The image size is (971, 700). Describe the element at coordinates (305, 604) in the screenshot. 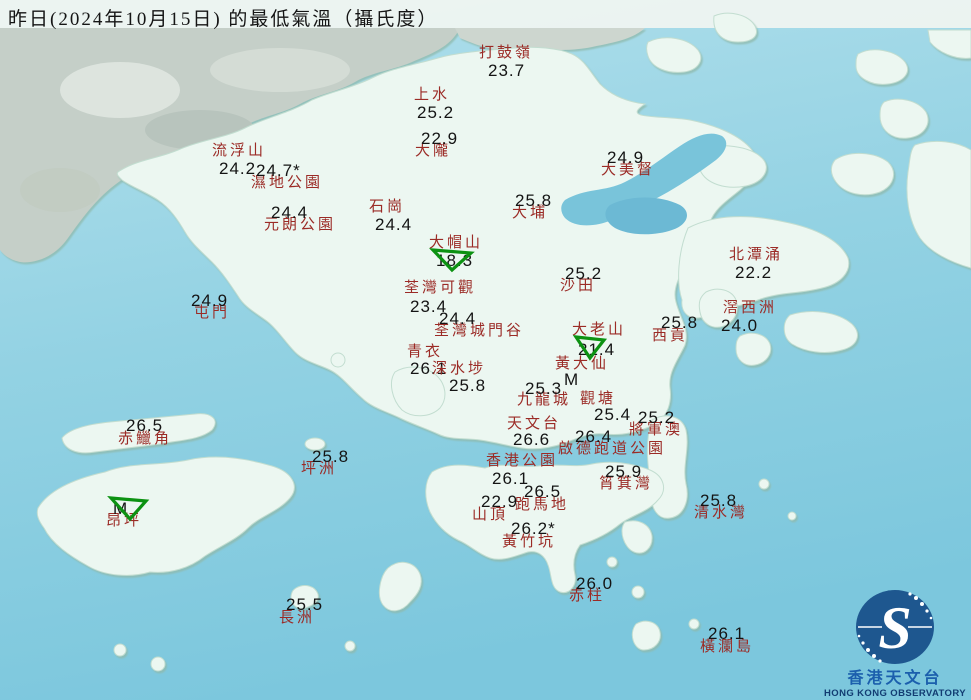

I see `station-value: 25.5` at that location.